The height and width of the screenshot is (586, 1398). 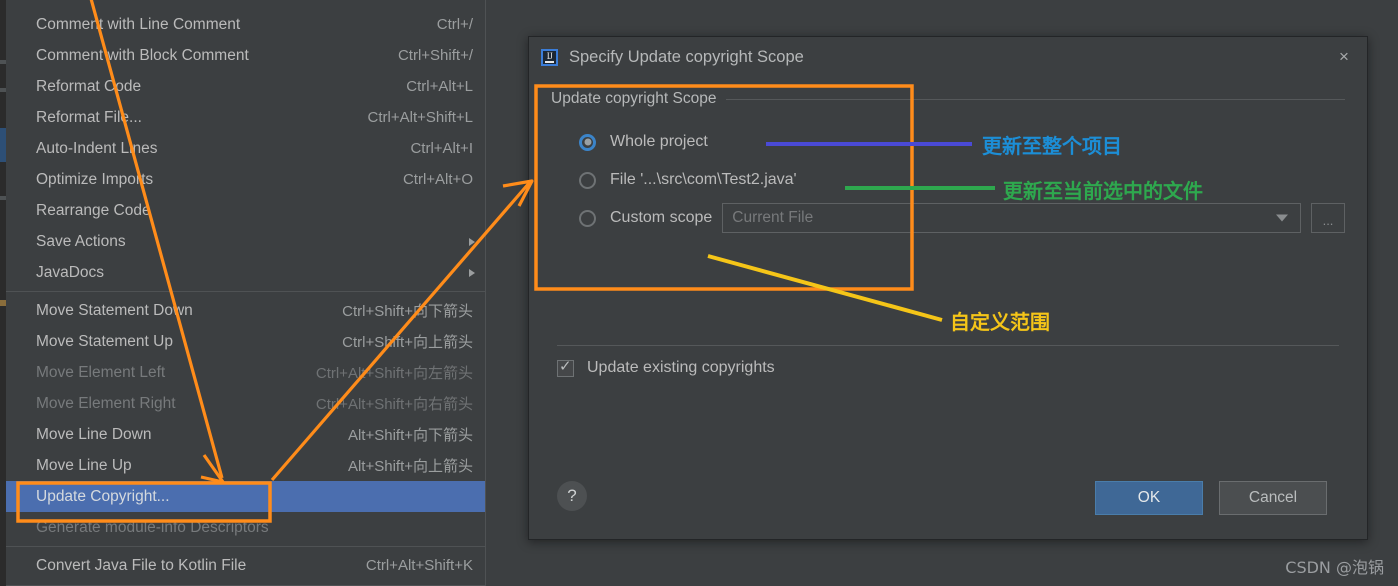 What do you see at coordinates (245, 117) in the screenshot?
I see `menu-item: Reformat File... Ctrl+Alt+Shift+L` at bounding box center [245, 117].